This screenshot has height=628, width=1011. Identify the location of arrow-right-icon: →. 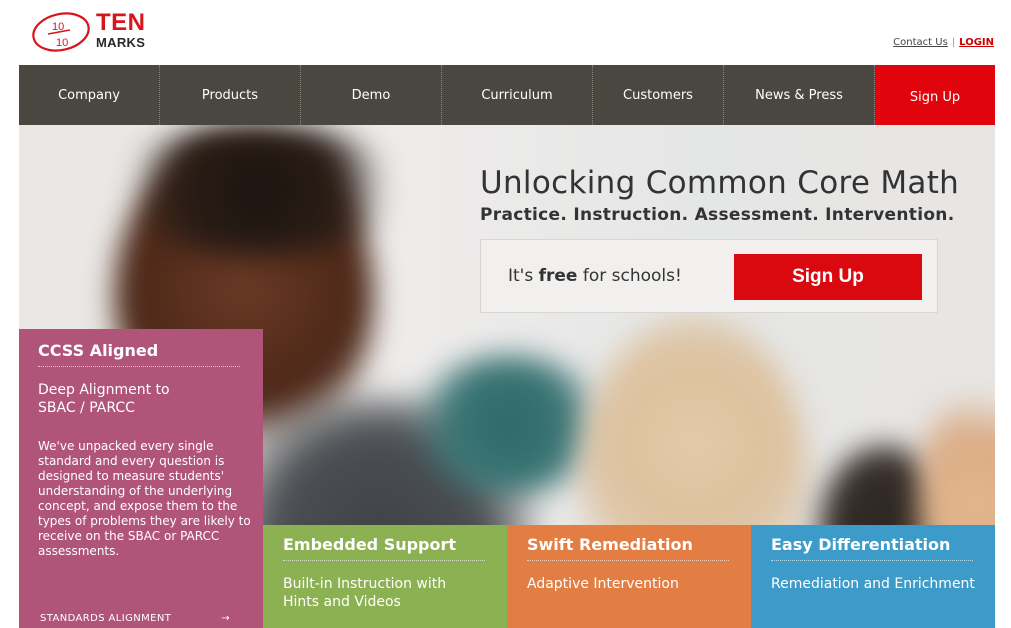
(225, 618).